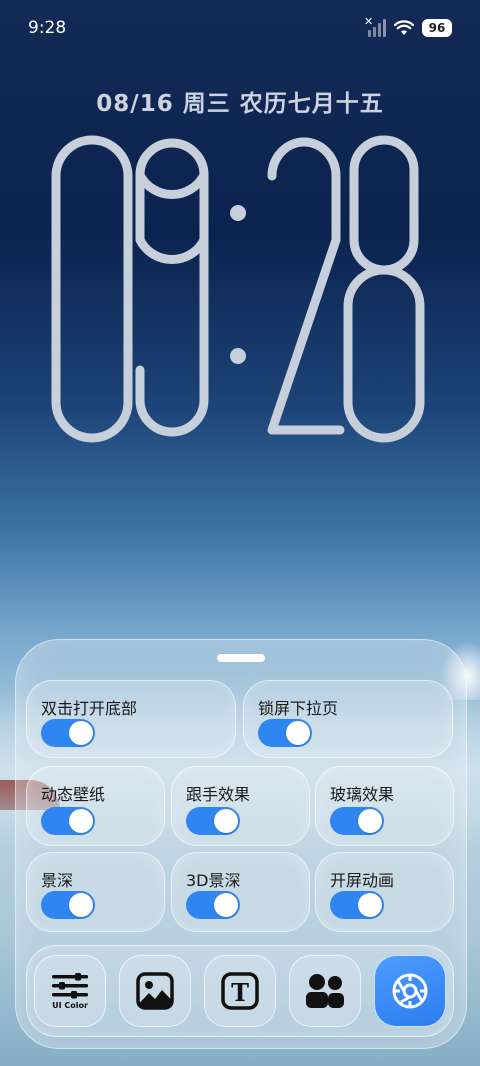 Image resolution: width=480 pixels, height=1066 pixels. Describe the element at coordinates (240, 806) in the screenshot. I see `tile-follow-hand: 跟手效果` at that location.